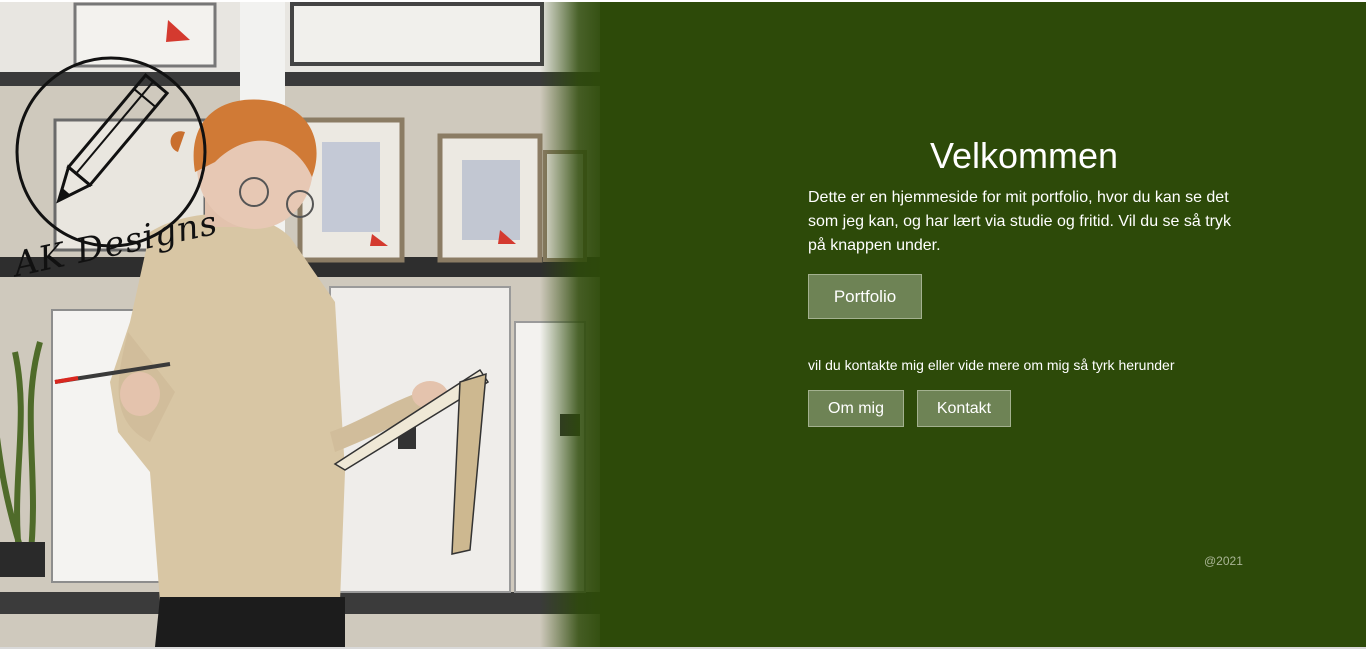 This screenshot has width=1366, height=649. I want to click on copyright: @2021, so click(1223, 561).